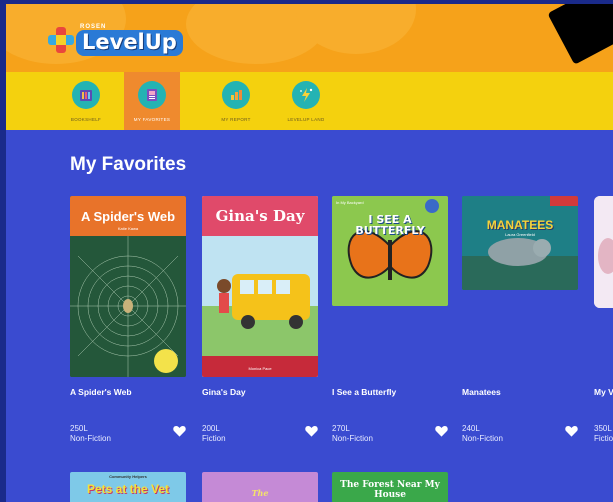 Image resolution: width=613 pixels, height=502 pixels. Describe the element at coordinates (61, 40) in the screenshot. I see `logo-plus-icon` at that location.